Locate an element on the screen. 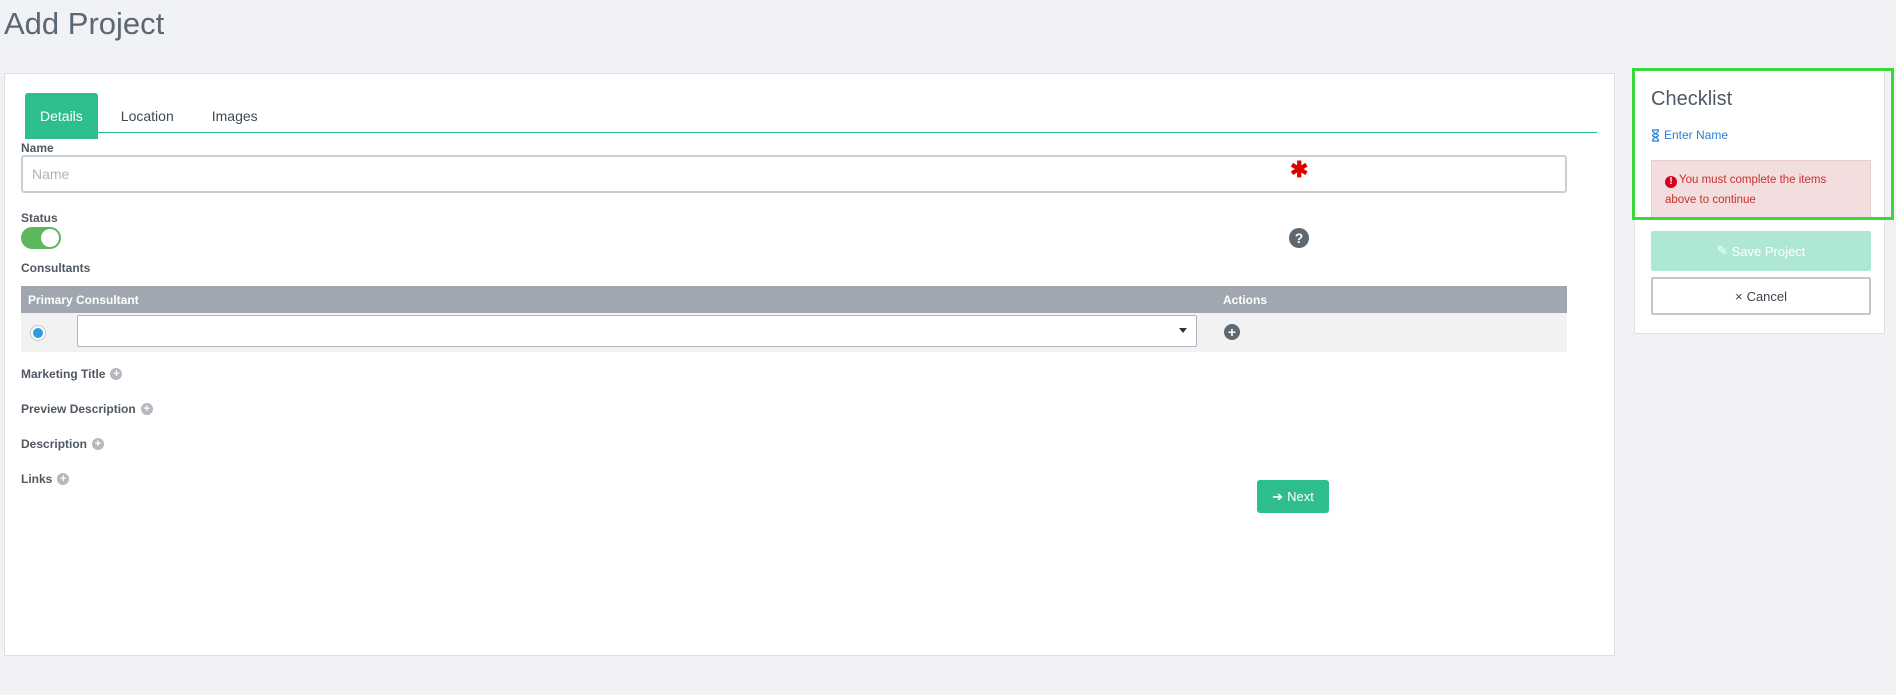  marketing-title-label: Marketing Title is located at coordinates (63, 374).